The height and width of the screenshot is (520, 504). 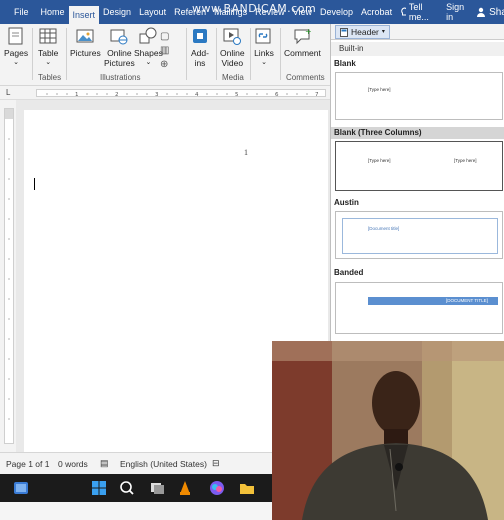 What do you see at coordinates (48, 62) in the screenshot?
I see `dropdown-arrow-icon: ⌄` at bounding box center [48, 62].